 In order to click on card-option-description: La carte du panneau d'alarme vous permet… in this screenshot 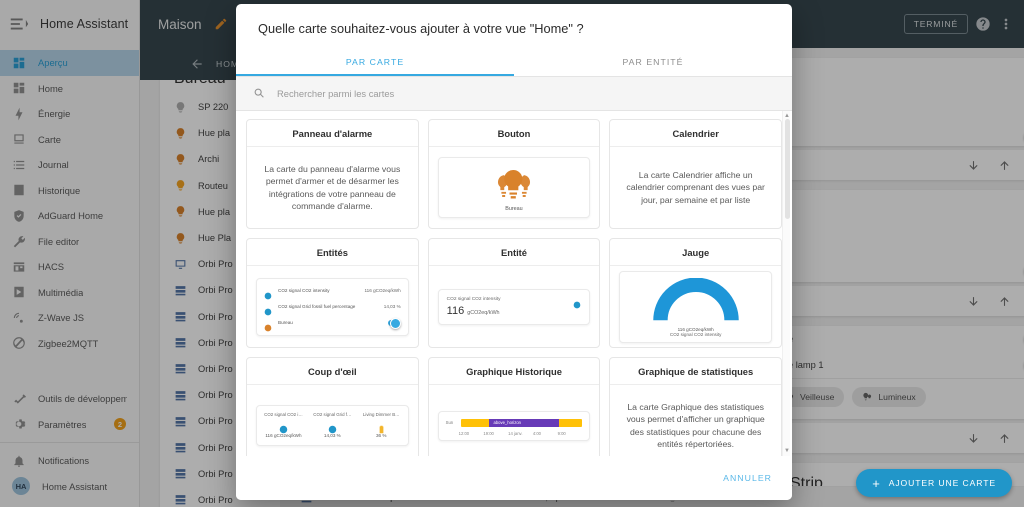, I will do `click(332, 187)`.